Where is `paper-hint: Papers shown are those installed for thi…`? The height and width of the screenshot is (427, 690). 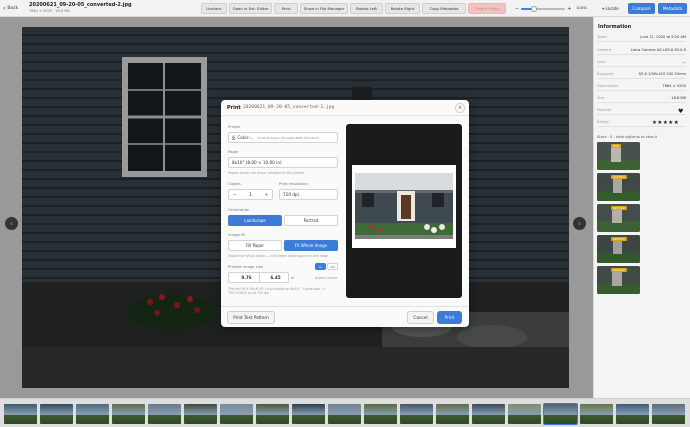
paper-hint: Papers shown are those installed for thi… is located at coordinates (267, 173).